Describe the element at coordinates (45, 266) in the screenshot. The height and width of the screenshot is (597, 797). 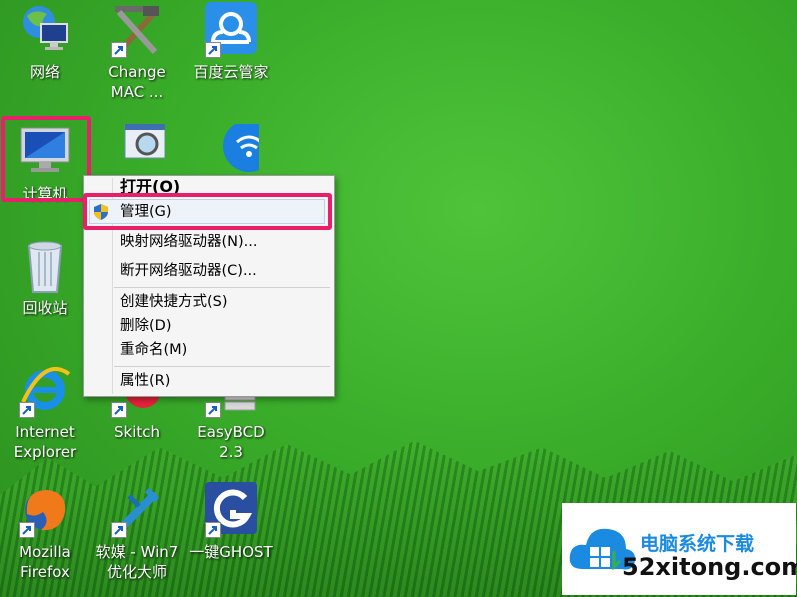
I see `recycle-bin-icon` at that location.